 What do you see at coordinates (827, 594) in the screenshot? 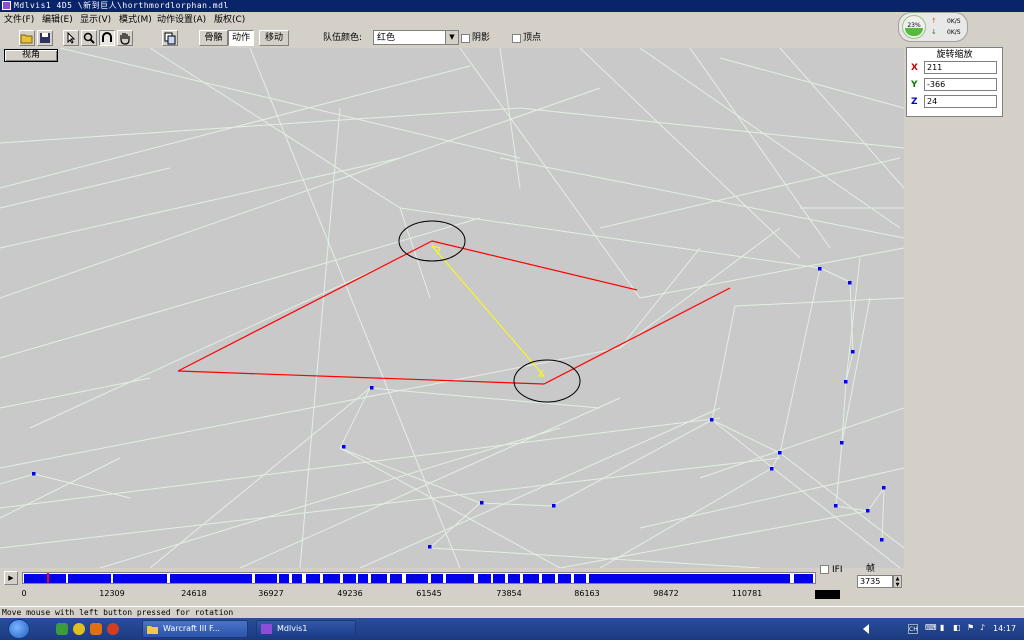
I see `timeline-end-marker` at bounding box center [827, 594].